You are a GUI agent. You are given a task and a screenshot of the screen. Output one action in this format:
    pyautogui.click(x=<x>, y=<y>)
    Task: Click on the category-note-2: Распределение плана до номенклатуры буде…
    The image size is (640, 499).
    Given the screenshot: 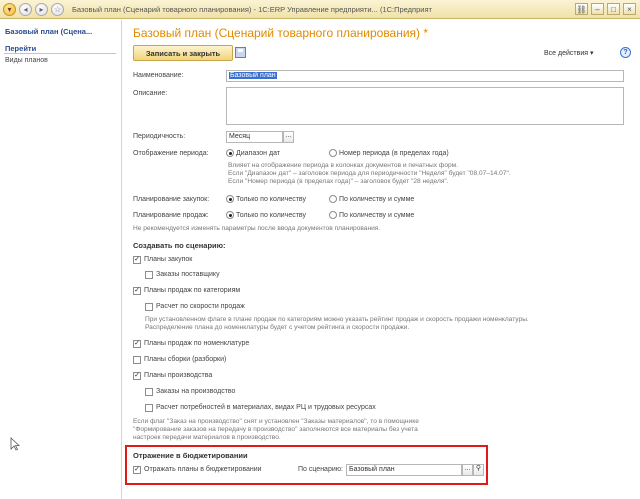 What is the action you would take?
    pyautogui.click(x=277, y=327)
    